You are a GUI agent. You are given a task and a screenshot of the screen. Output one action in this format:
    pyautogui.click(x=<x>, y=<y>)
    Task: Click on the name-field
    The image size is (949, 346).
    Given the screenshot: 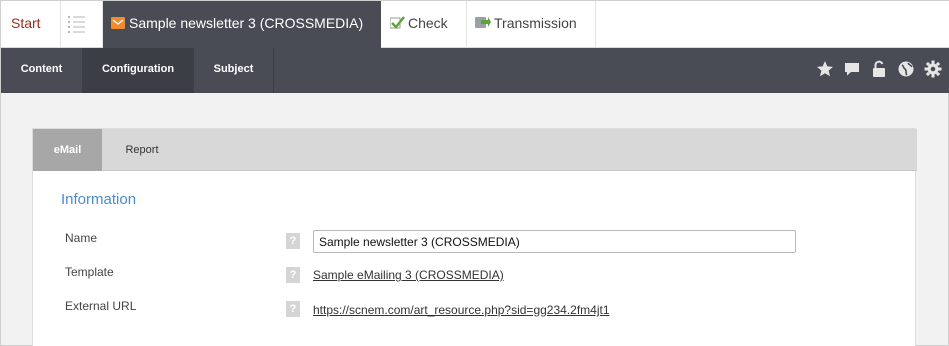 What is the action you would take?
    pyautogui.click(x=554, y=241)
    